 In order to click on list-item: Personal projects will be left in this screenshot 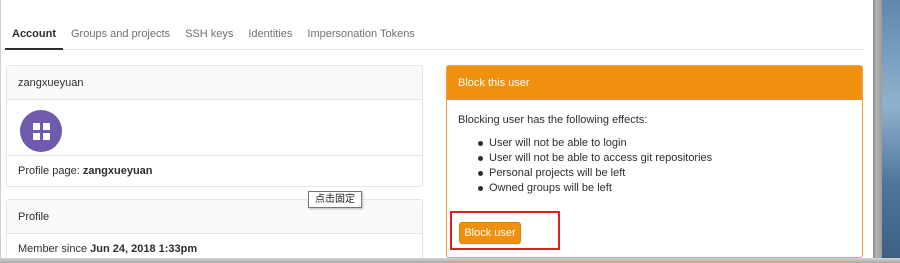, I will do `click(664, 173)`.